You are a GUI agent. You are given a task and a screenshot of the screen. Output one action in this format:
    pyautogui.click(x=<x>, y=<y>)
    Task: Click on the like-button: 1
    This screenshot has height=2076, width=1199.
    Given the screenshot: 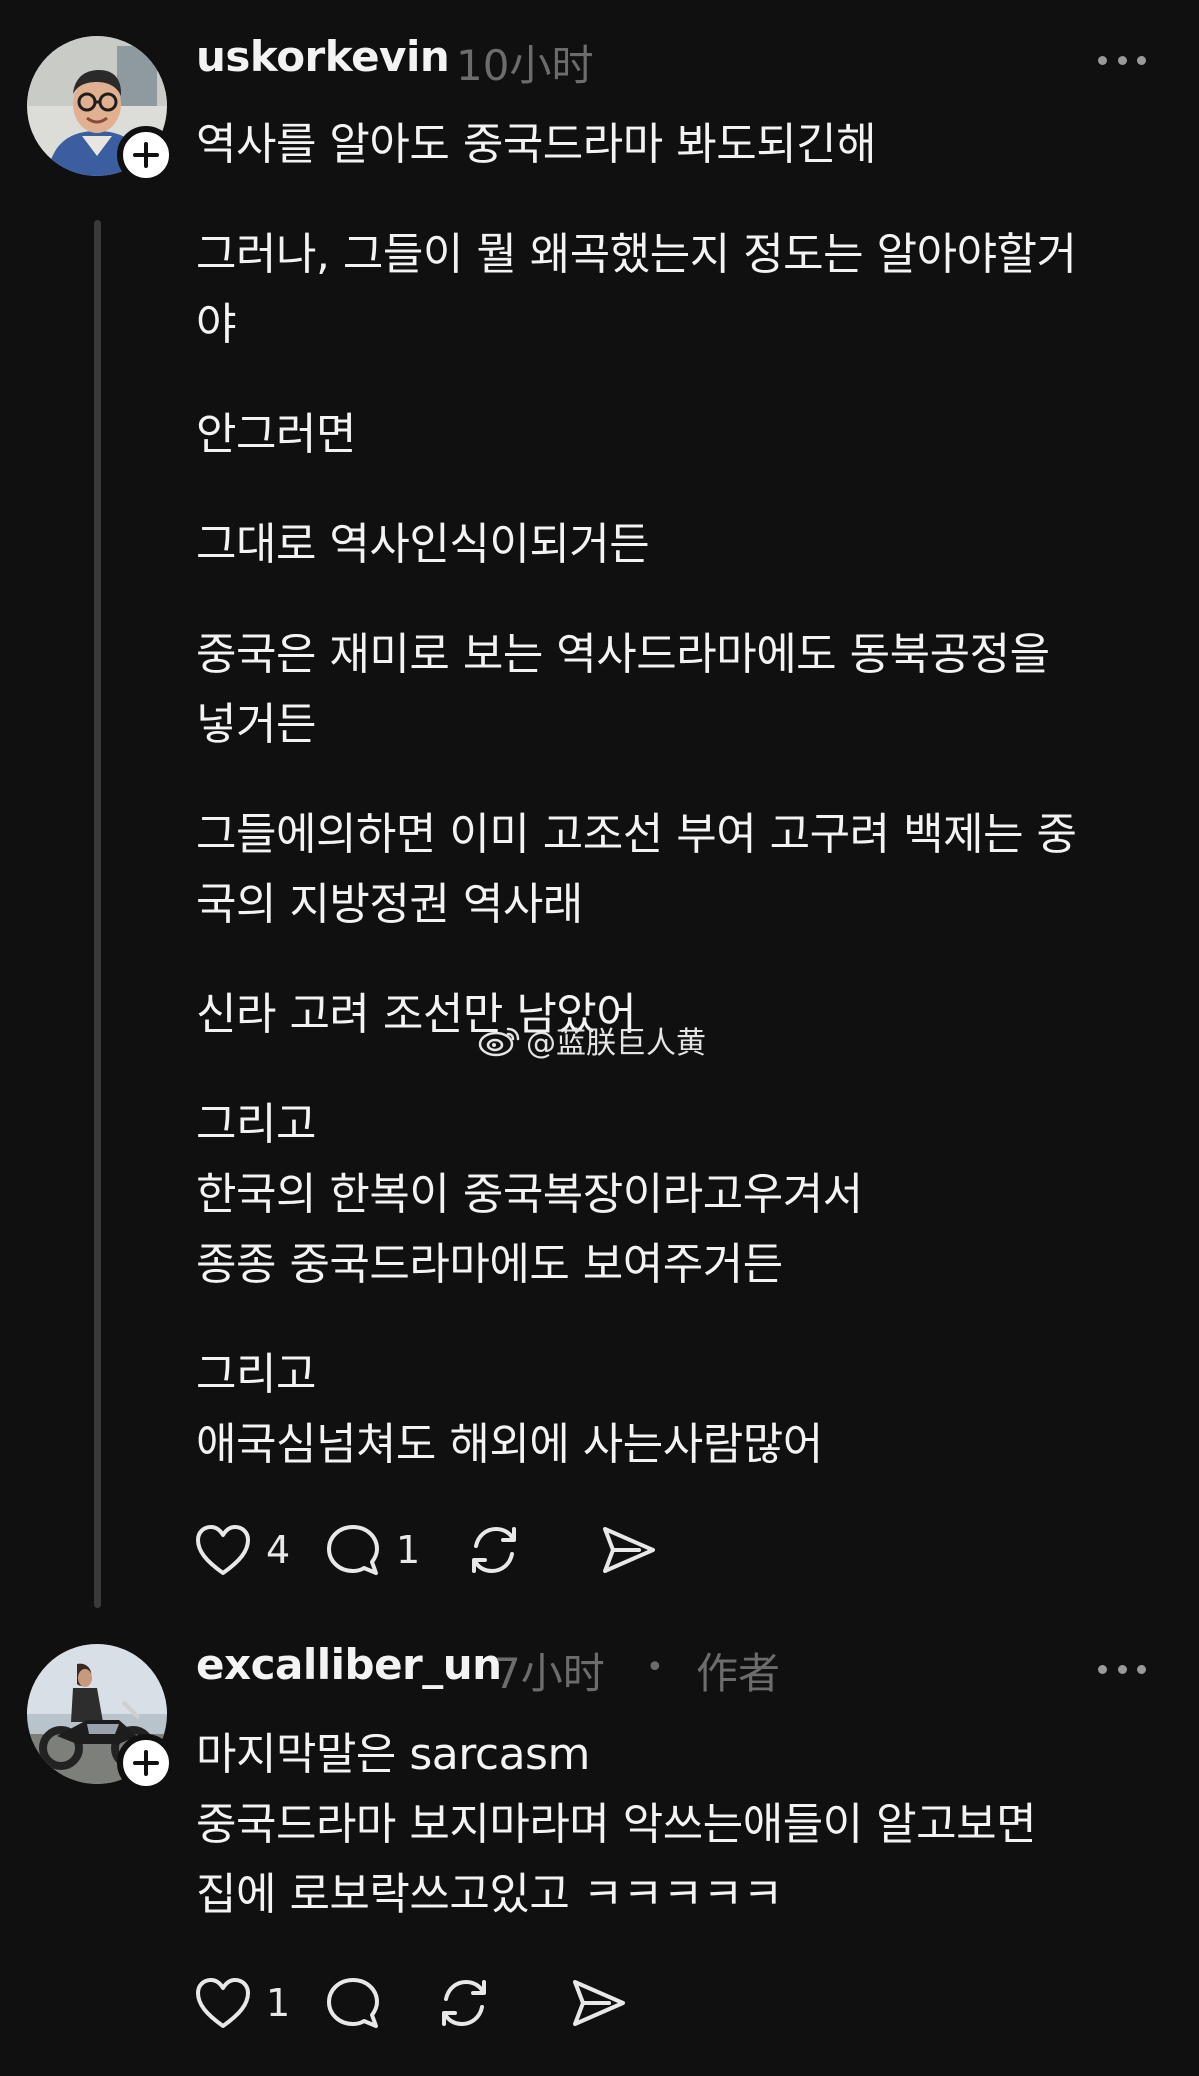 What is the action you would take?
    pyautogui.click(x=259, y=2003)
    